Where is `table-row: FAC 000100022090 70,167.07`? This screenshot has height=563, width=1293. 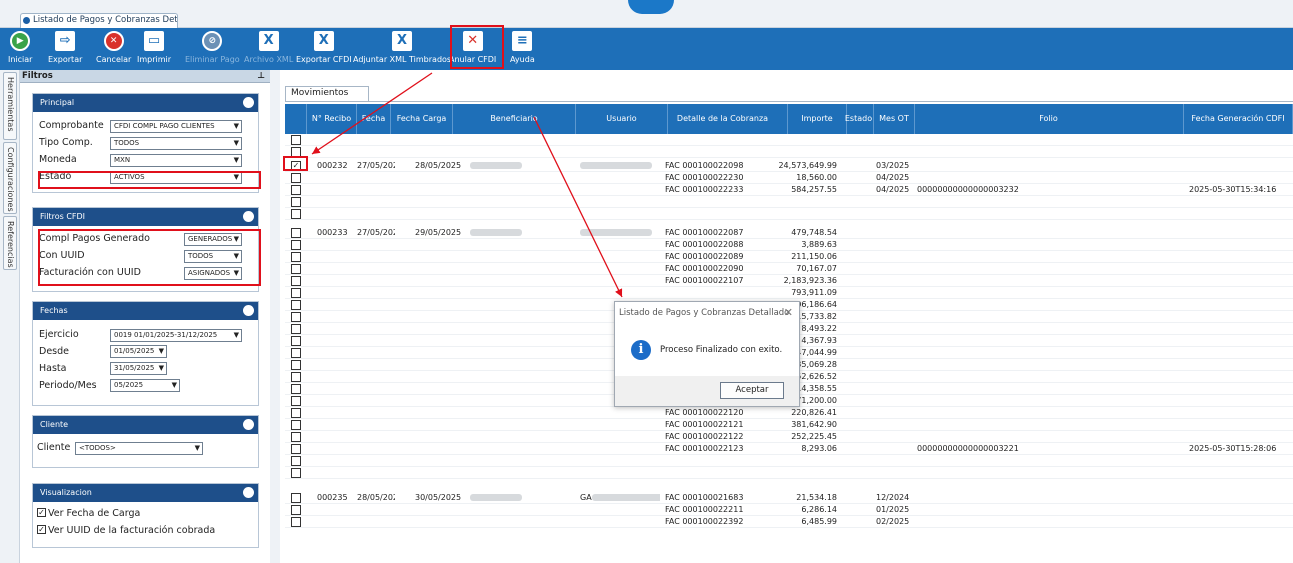 table-row: FAC 000100022090 70,167.07 is located at coordinates (789, 269).